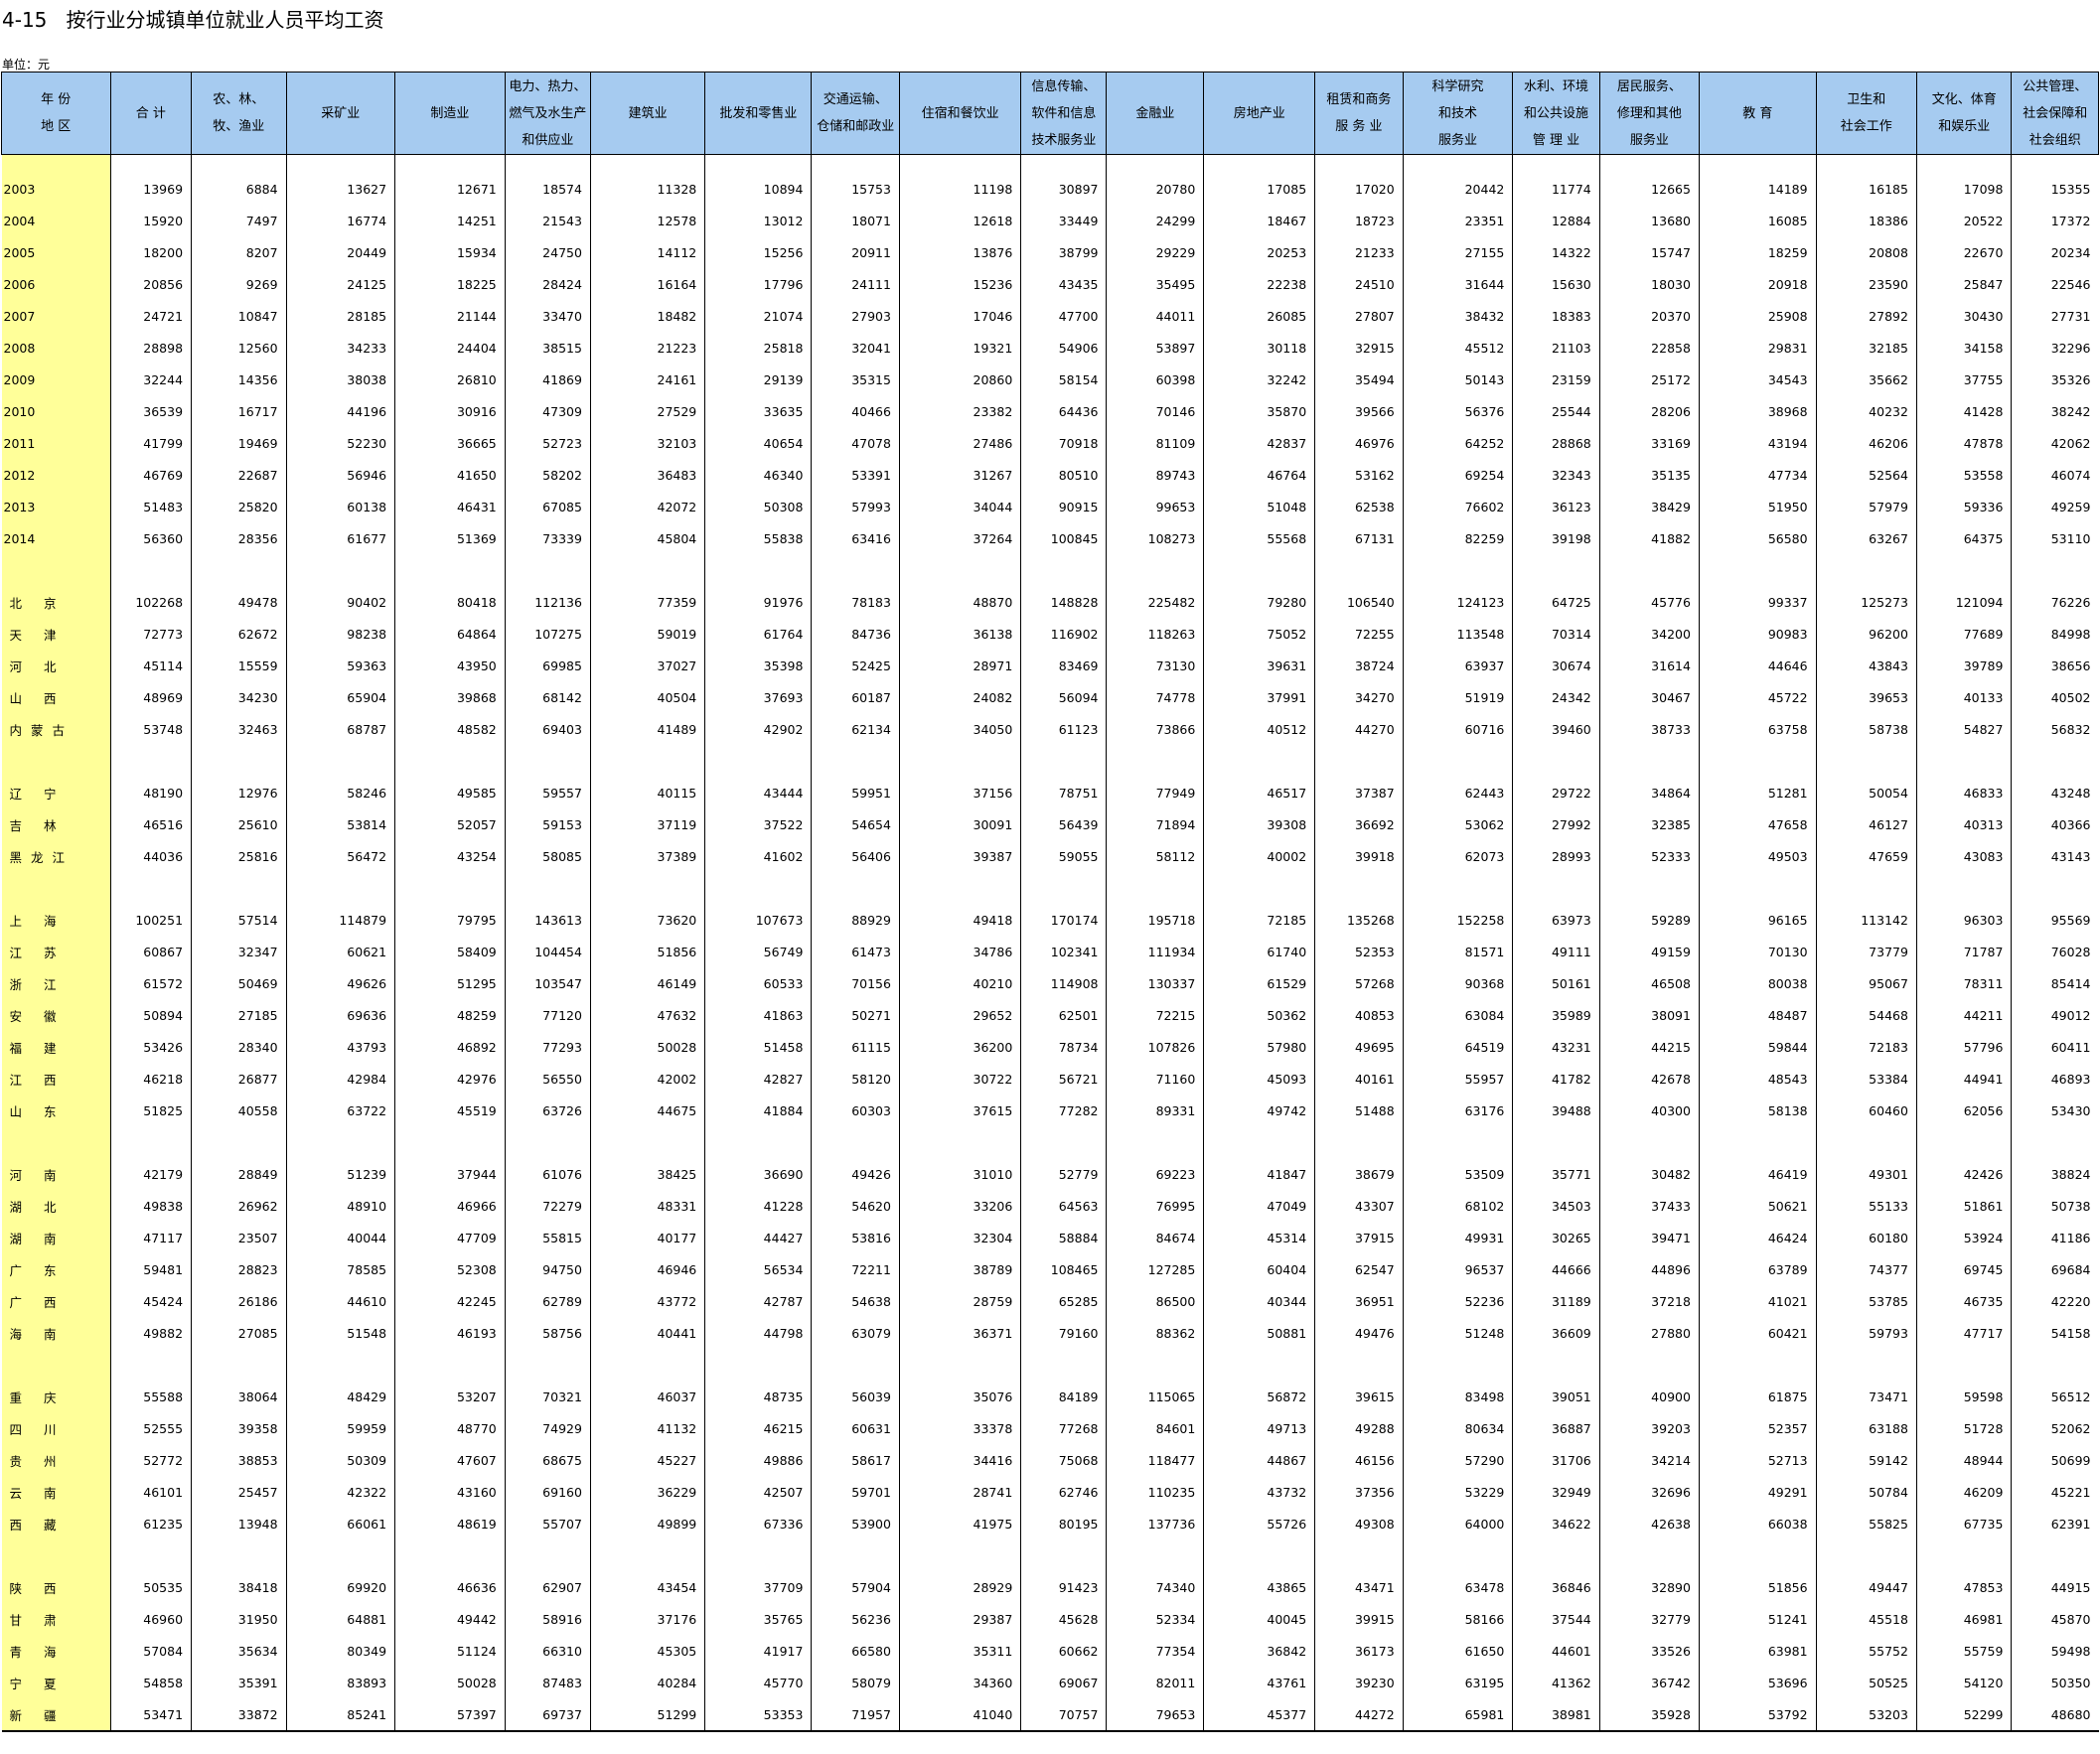 The image size is (2100, 1754). Describe the element at coordinates (1259, 538) in the screenshot. I see `wage-value: 55568` at that location.